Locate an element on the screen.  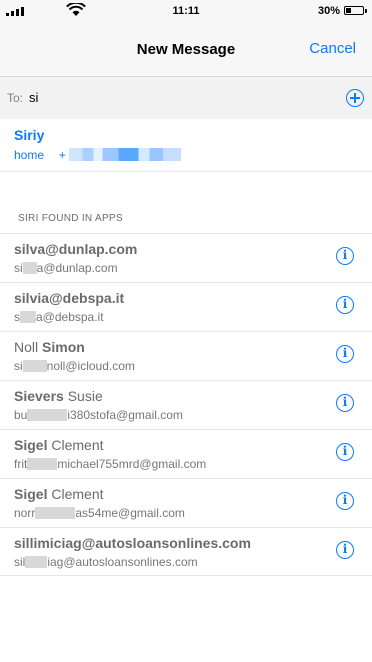
add-contact-icon is located at coordinates (355, 98).